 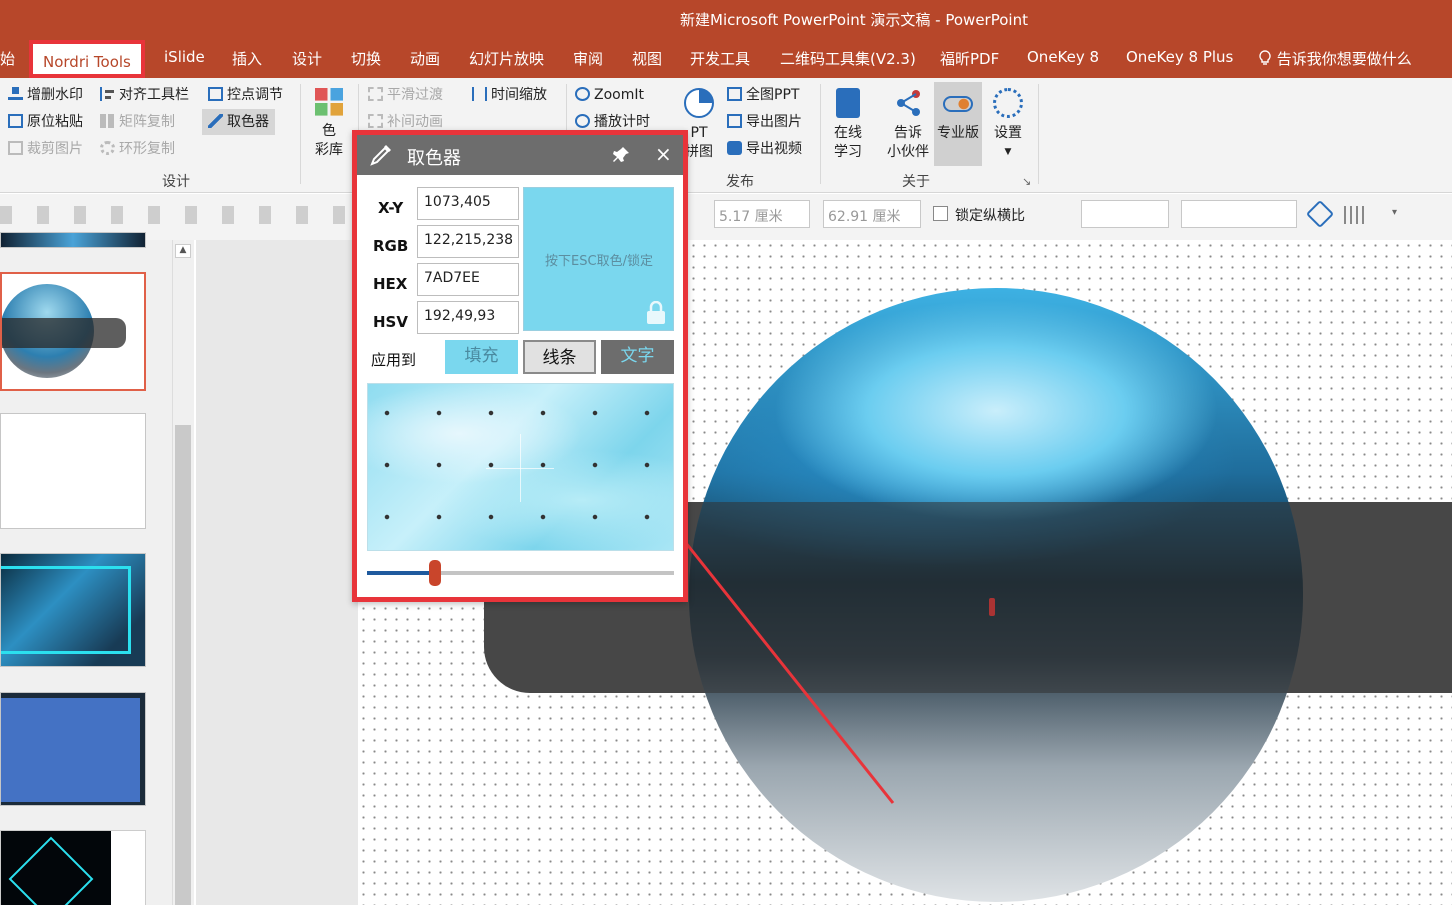 What do you see at coordinates (247, 58) in the screenshot?
I see `tab-insert: 插入` at bounding box center [247, 58].